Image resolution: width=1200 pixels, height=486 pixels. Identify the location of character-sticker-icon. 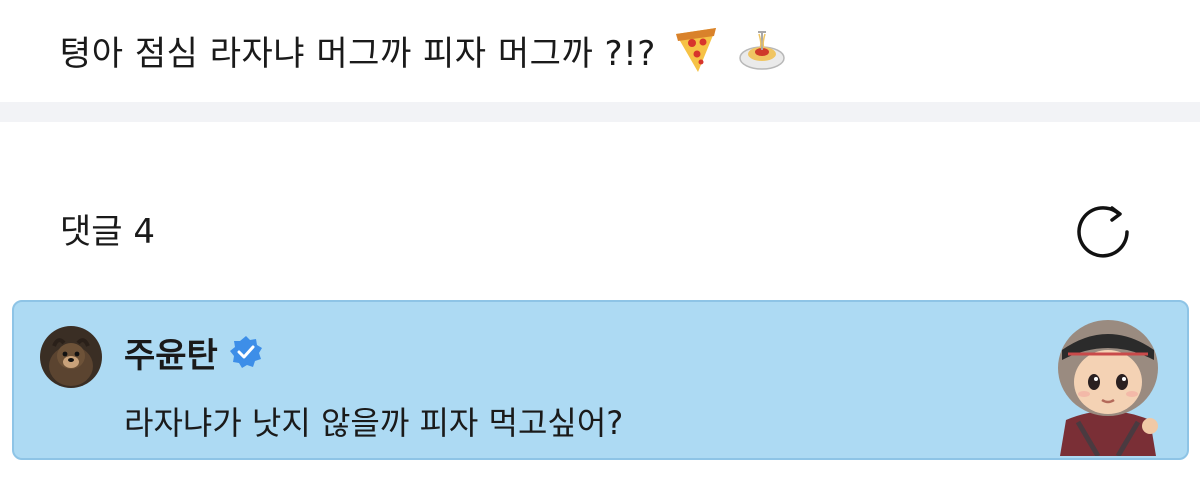
(1108, 388).